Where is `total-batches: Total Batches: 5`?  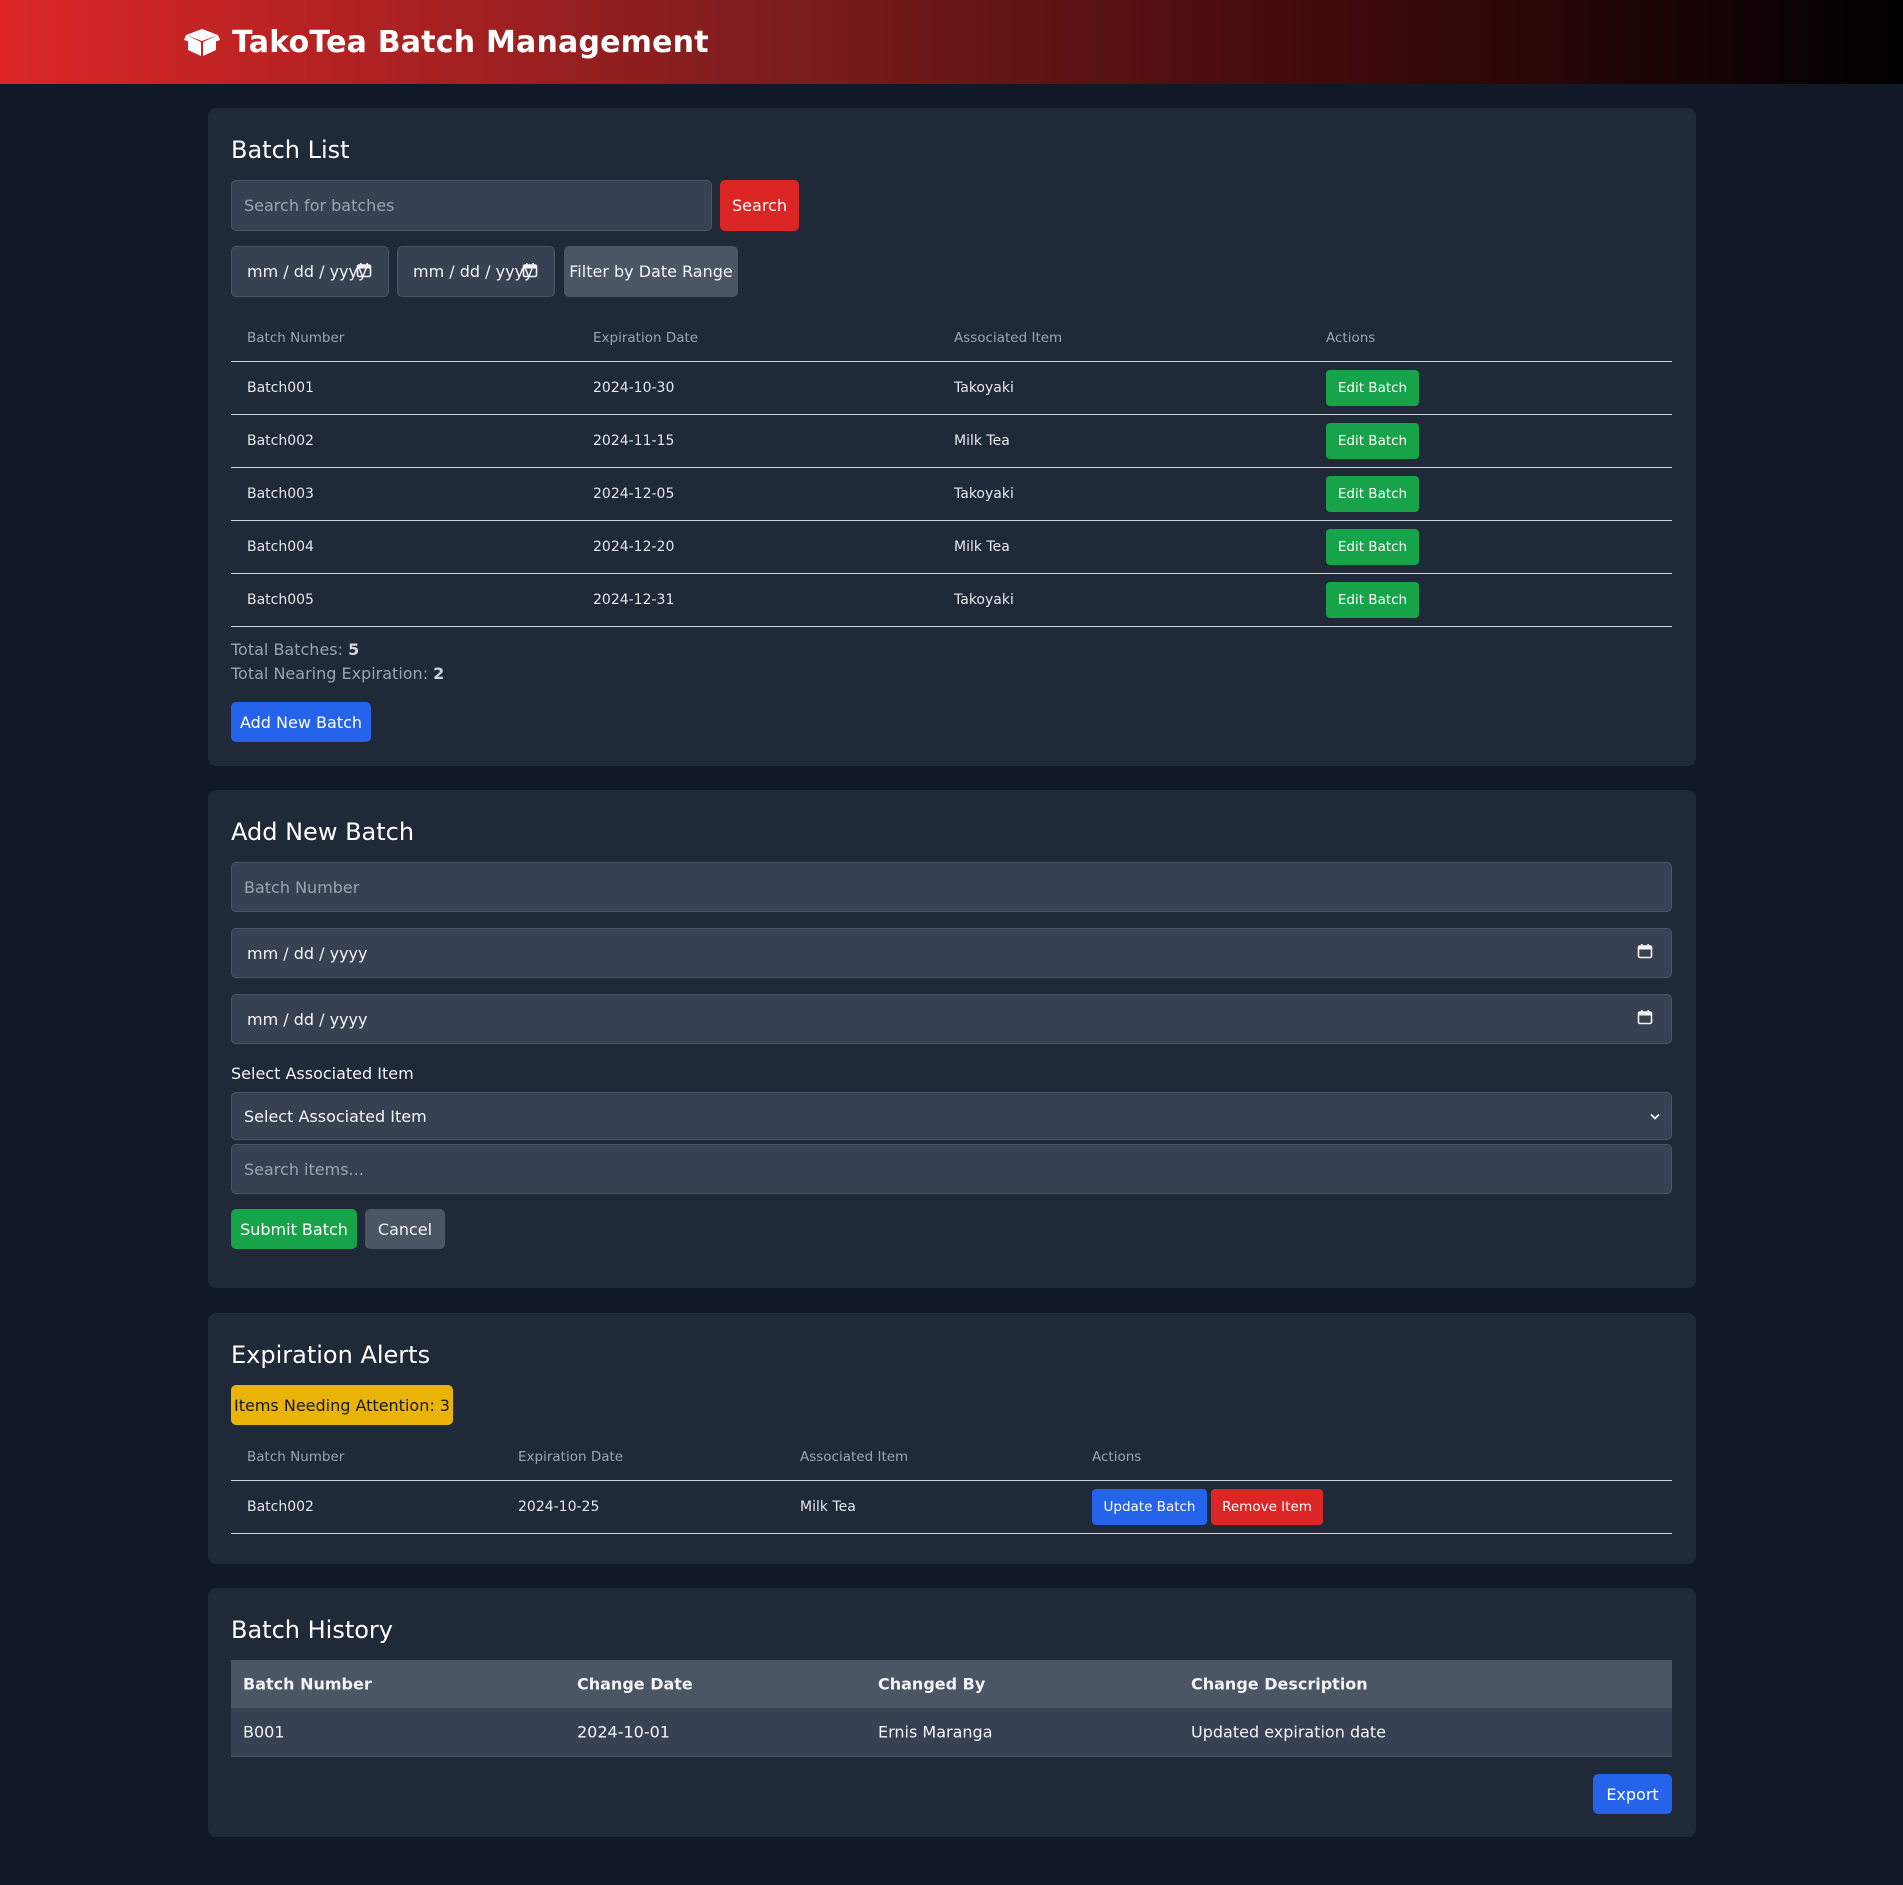 total-batches: Total Batches: 5 is located at coordinates (295, 649).